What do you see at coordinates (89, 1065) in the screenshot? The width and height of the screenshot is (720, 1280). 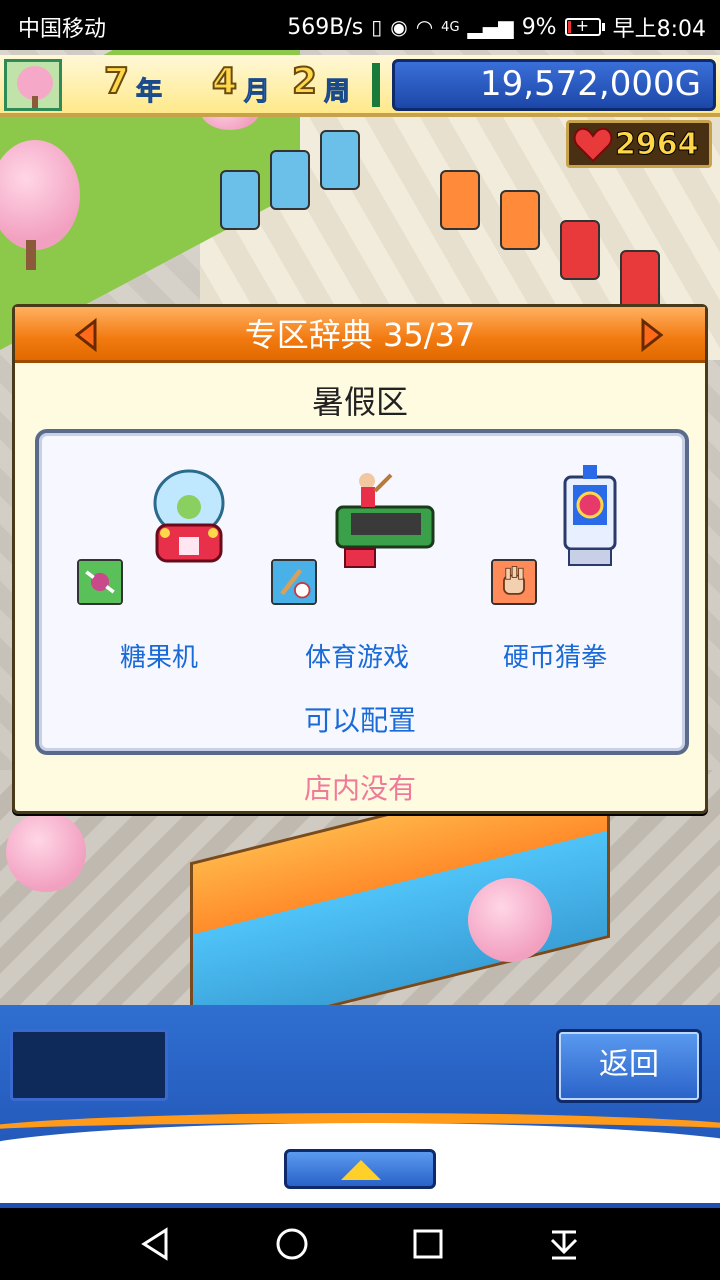 I see `info-slot` at bounding box center [89, 1065].